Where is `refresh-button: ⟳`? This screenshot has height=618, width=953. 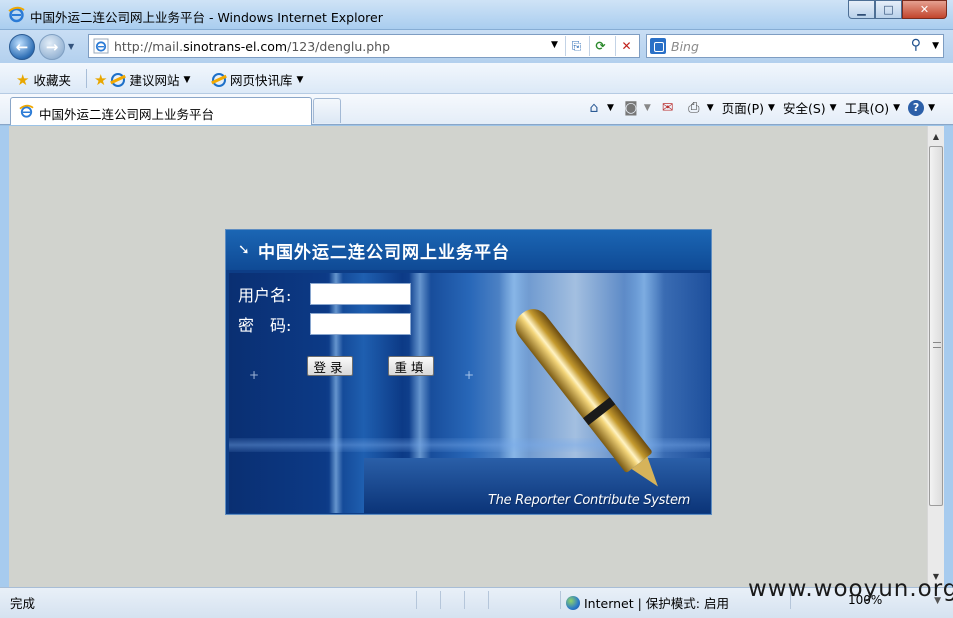
refresh-button: ⟳ is located at coordinates (600, 46).